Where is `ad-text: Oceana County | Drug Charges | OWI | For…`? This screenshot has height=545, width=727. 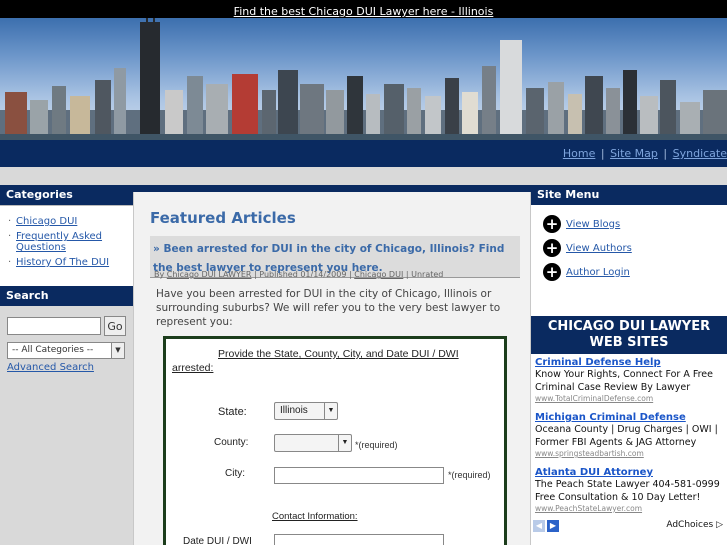 ad-text: Oceana County | Drug Charges | OWI | For… is located at coordinates (626, 436).